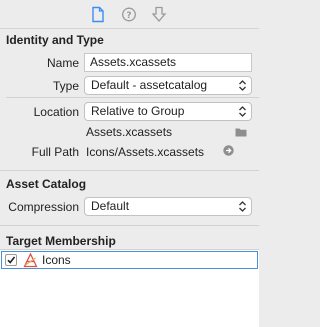 The height and width of the screenshot is (327, 320). I want to click on compression-label: Compression, so click(43, 207).